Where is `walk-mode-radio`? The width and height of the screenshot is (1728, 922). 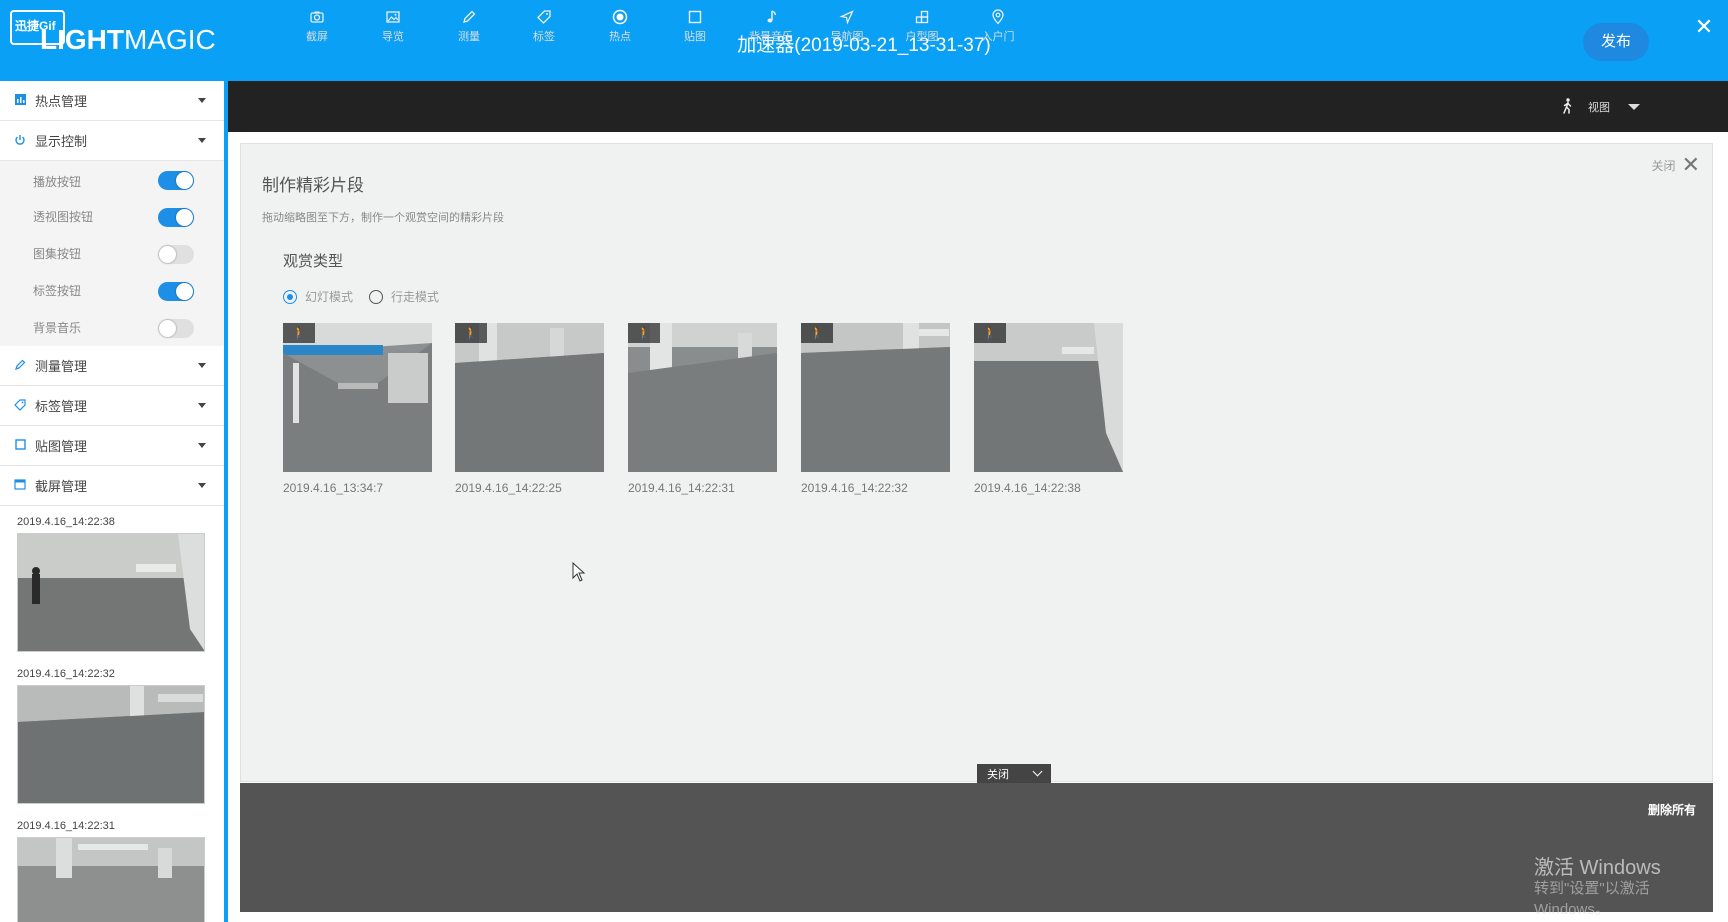 walk-mode-radio is located at coordinates (376, 296).